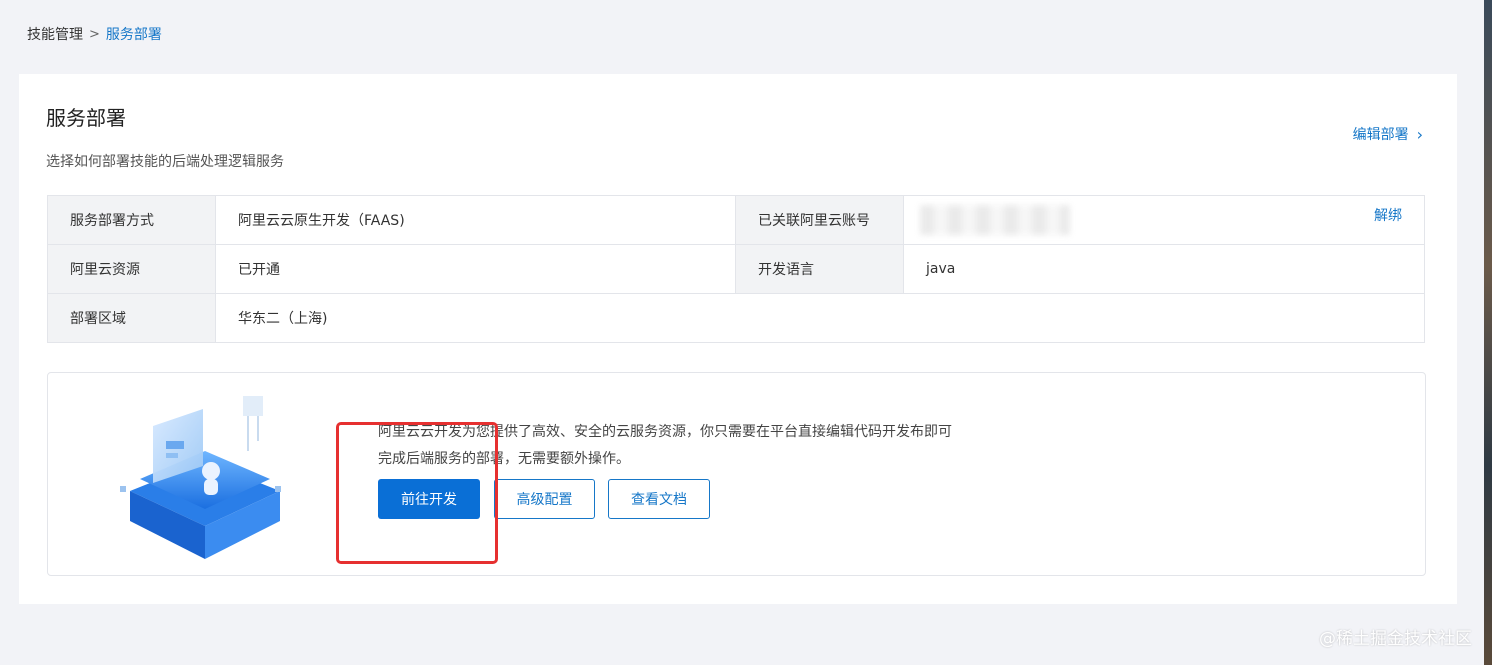 The height and width of the screenshot is (665, 1492). Describe the element at coordinates (131, 318) in the screenshot. I see `region-label: 部署区域` at that location.